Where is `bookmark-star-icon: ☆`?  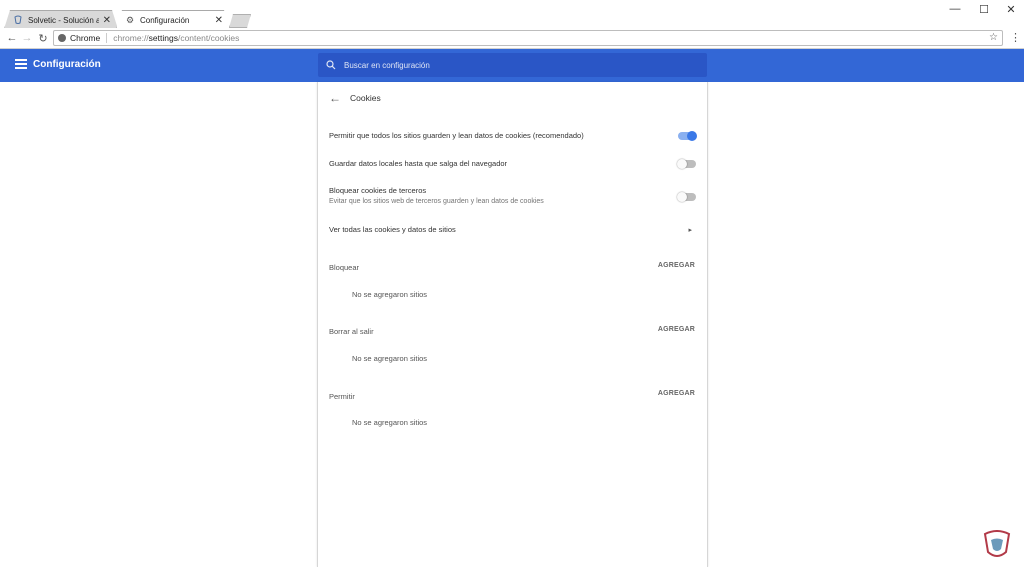 bookmark-star-icon: ☆ is located at coordinates (993, 37).